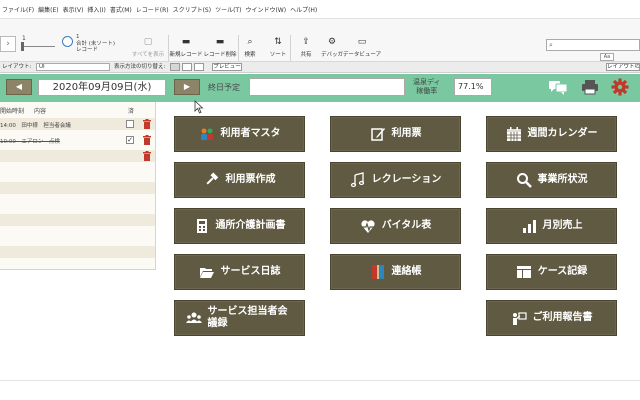 The image size is (640, 400). I want to click on vital-chart-label: バイタル表, so click(406, 225).